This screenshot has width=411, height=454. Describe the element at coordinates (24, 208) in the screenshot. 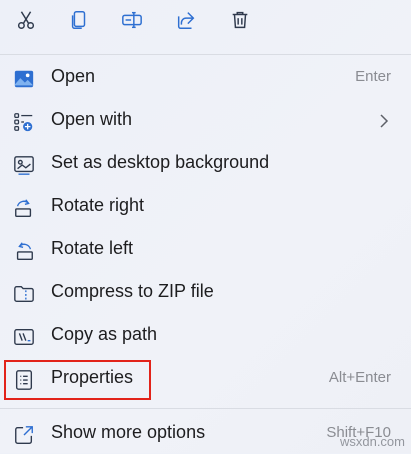

I see `rotate-right-icon` at that location.